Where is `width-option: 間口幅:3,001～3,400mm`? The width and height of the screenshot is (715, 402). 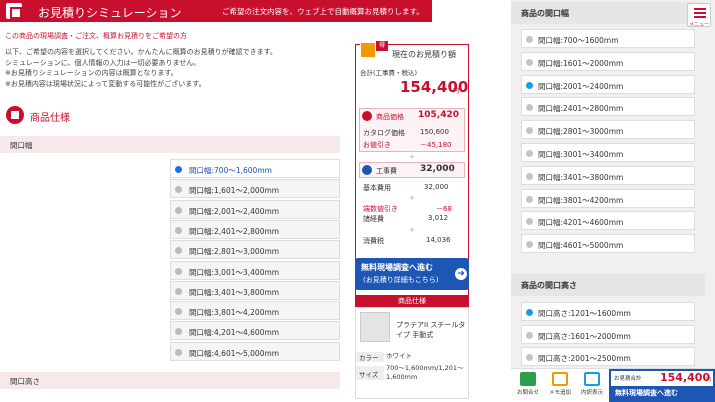 width-option: 間口幅:3,001～3,400mm is located at coordinates (255, 270).